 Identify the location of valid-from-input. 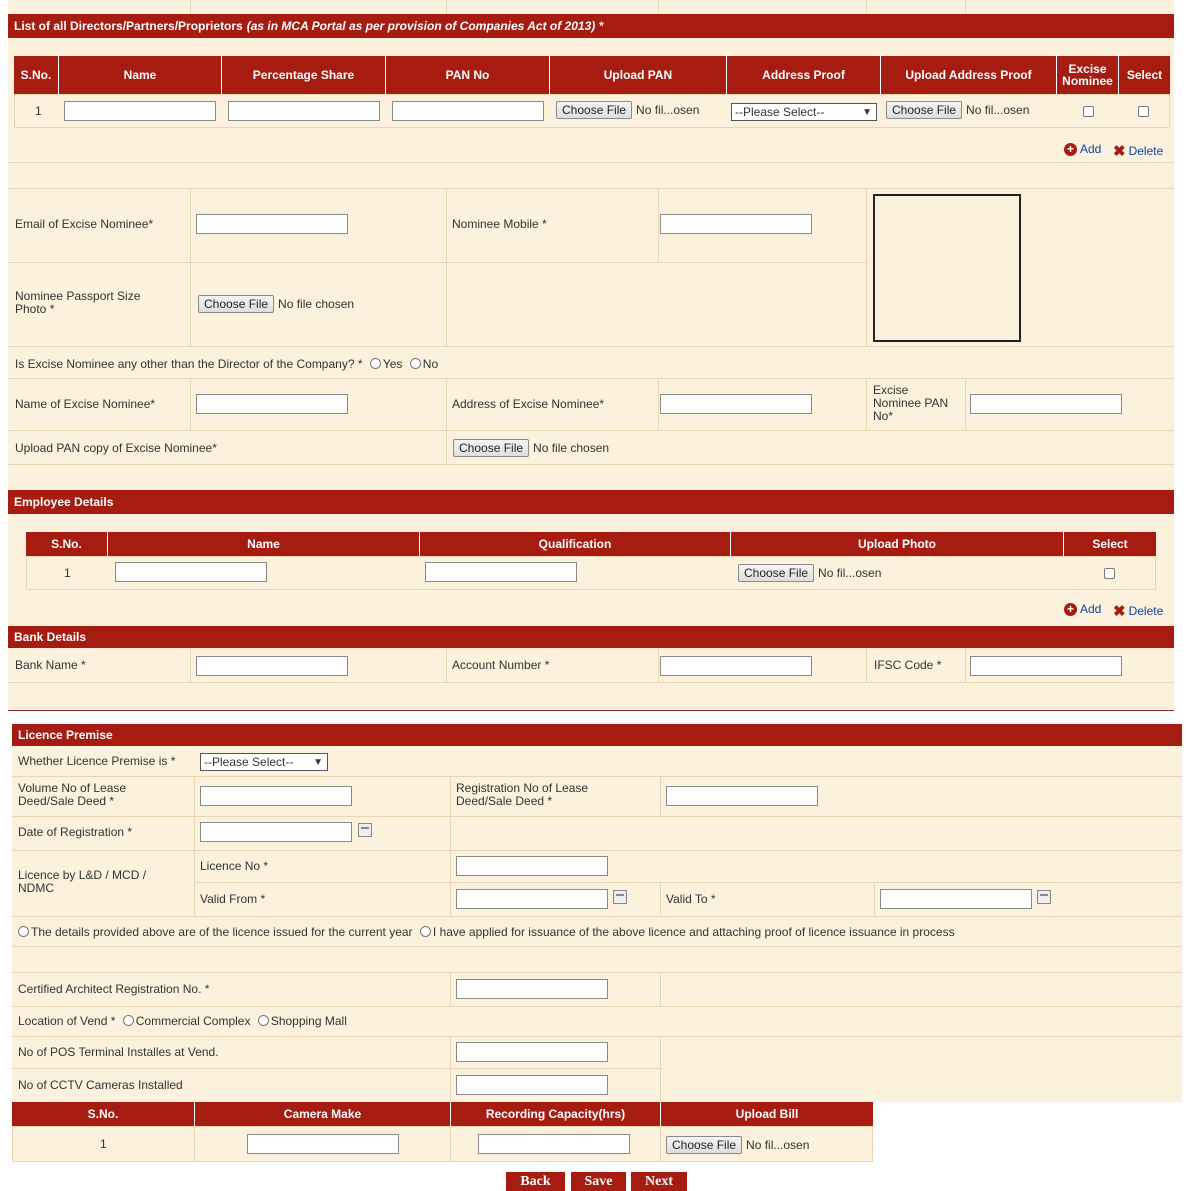
(532, 899).